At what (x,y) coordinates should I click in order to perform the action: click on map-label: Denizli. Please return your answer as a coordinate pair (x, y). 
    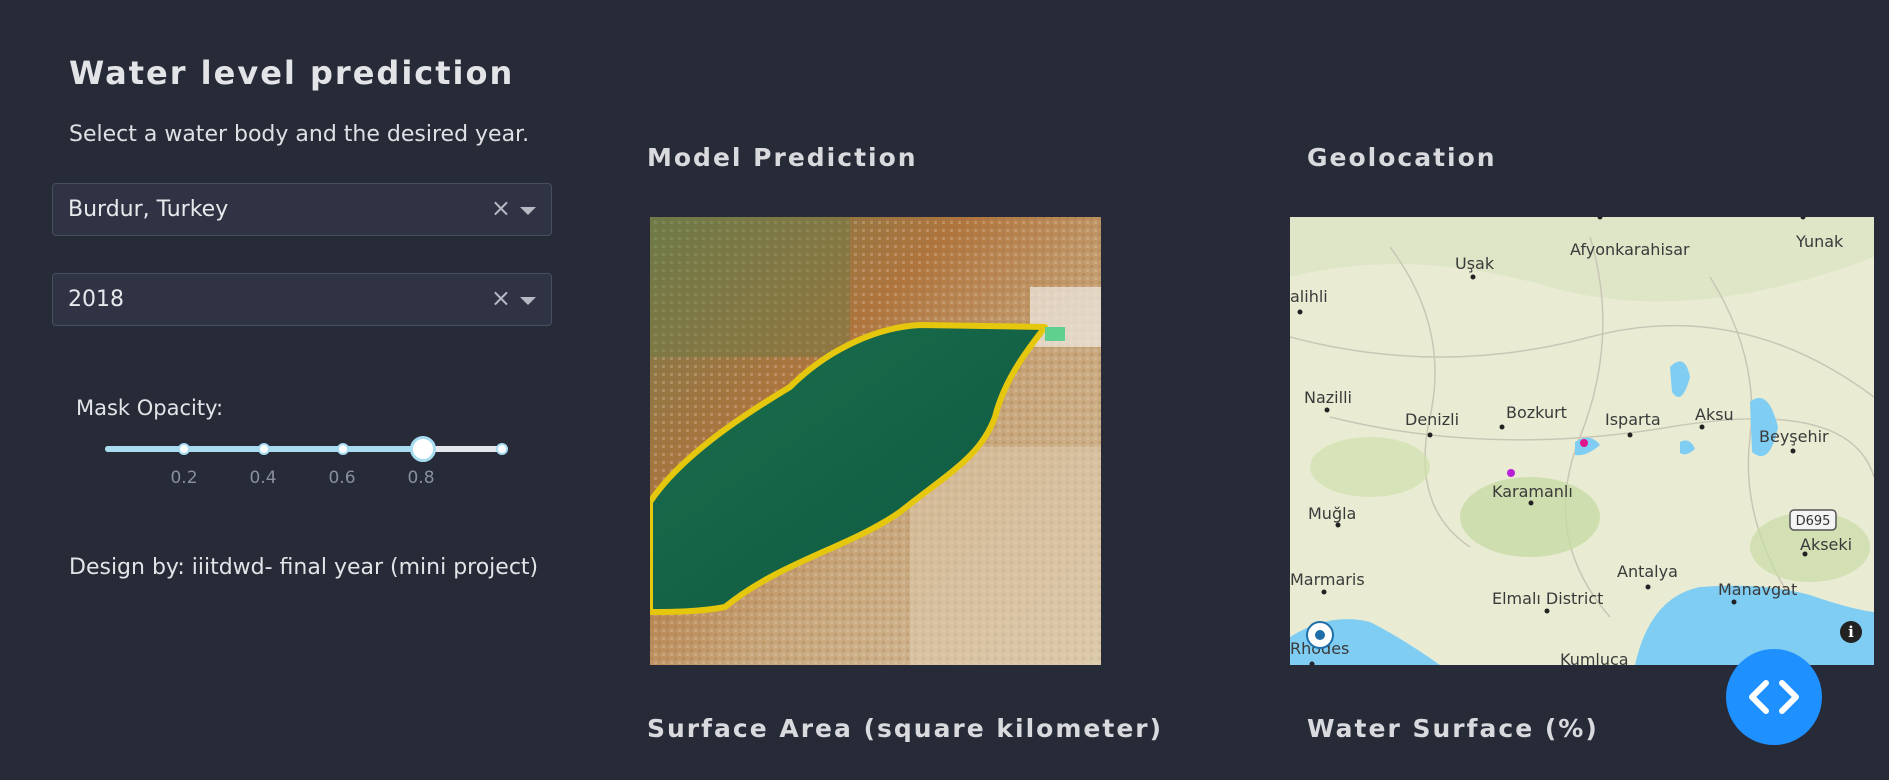
    Looking at the image, I should click on (1432, 419).